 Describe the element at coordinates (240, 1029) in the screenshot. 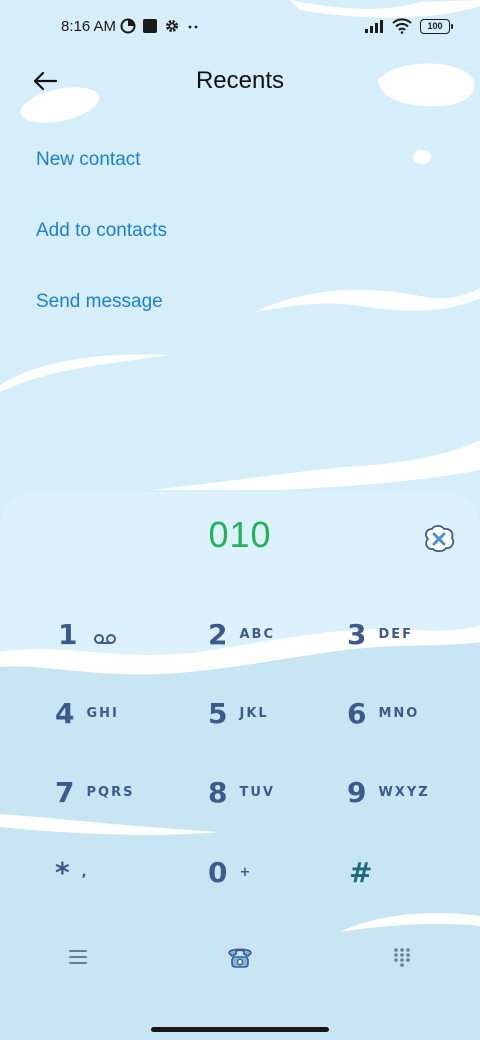

I see `home-indicator` at that location.